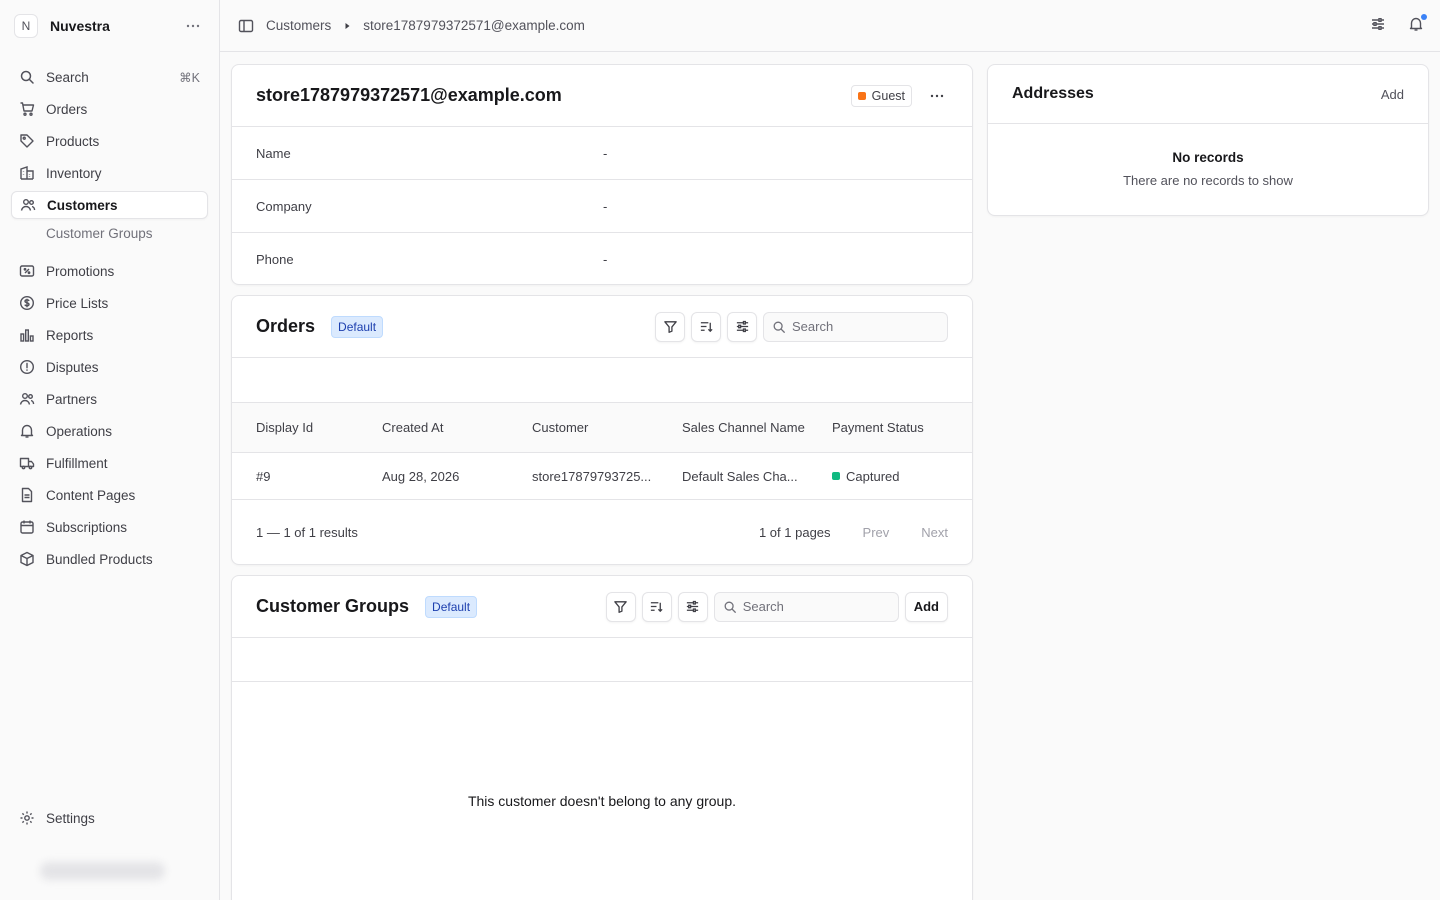 The width and height of the screenshot is (1440, 900). What do you see at coordinates (298, 25) in the screenshot?
I see `breadcrumb-customers: Customers` at bounding box center [298, 25].